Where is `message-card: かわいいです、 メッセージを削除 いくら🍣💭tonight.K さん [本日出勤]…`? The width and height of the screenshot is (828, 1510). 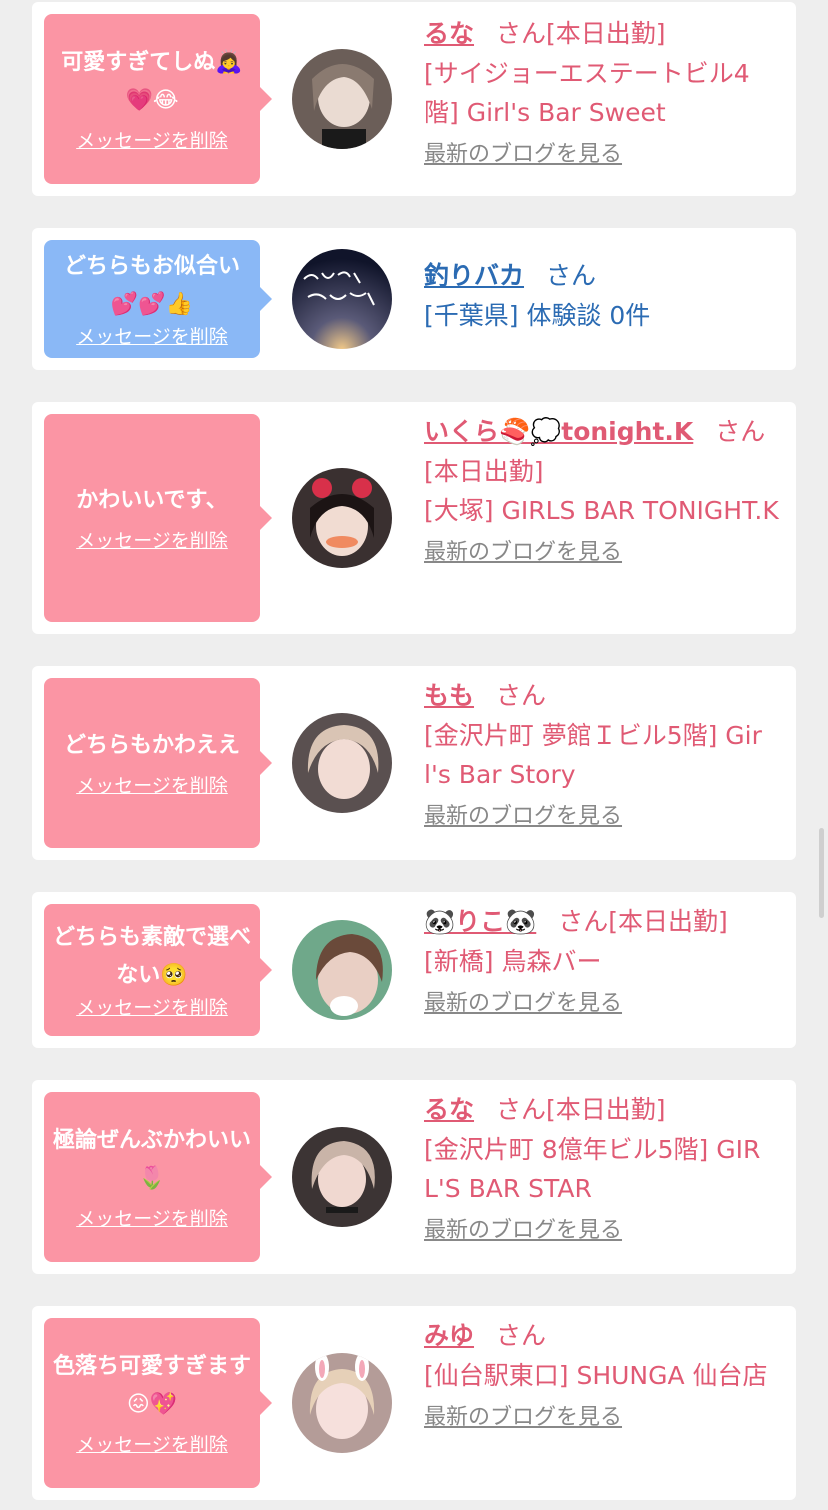
message-card: かわいいです、 メッセージを削除 いくら🍣💭tonight.K さん [本日出勤]… is located at coordinates (414, 518).